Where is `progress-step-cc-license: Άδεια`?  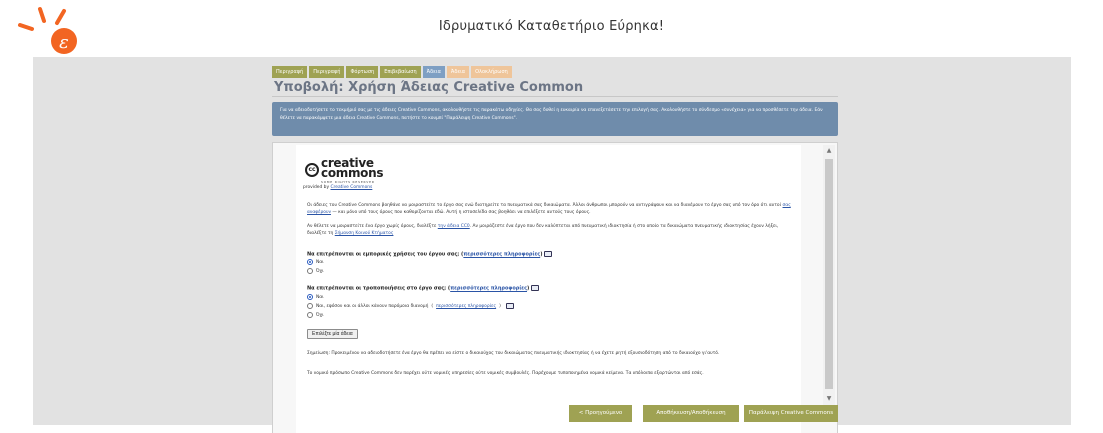 progress-step-cc-license: Άδεια is located at coordinates (433, 72).